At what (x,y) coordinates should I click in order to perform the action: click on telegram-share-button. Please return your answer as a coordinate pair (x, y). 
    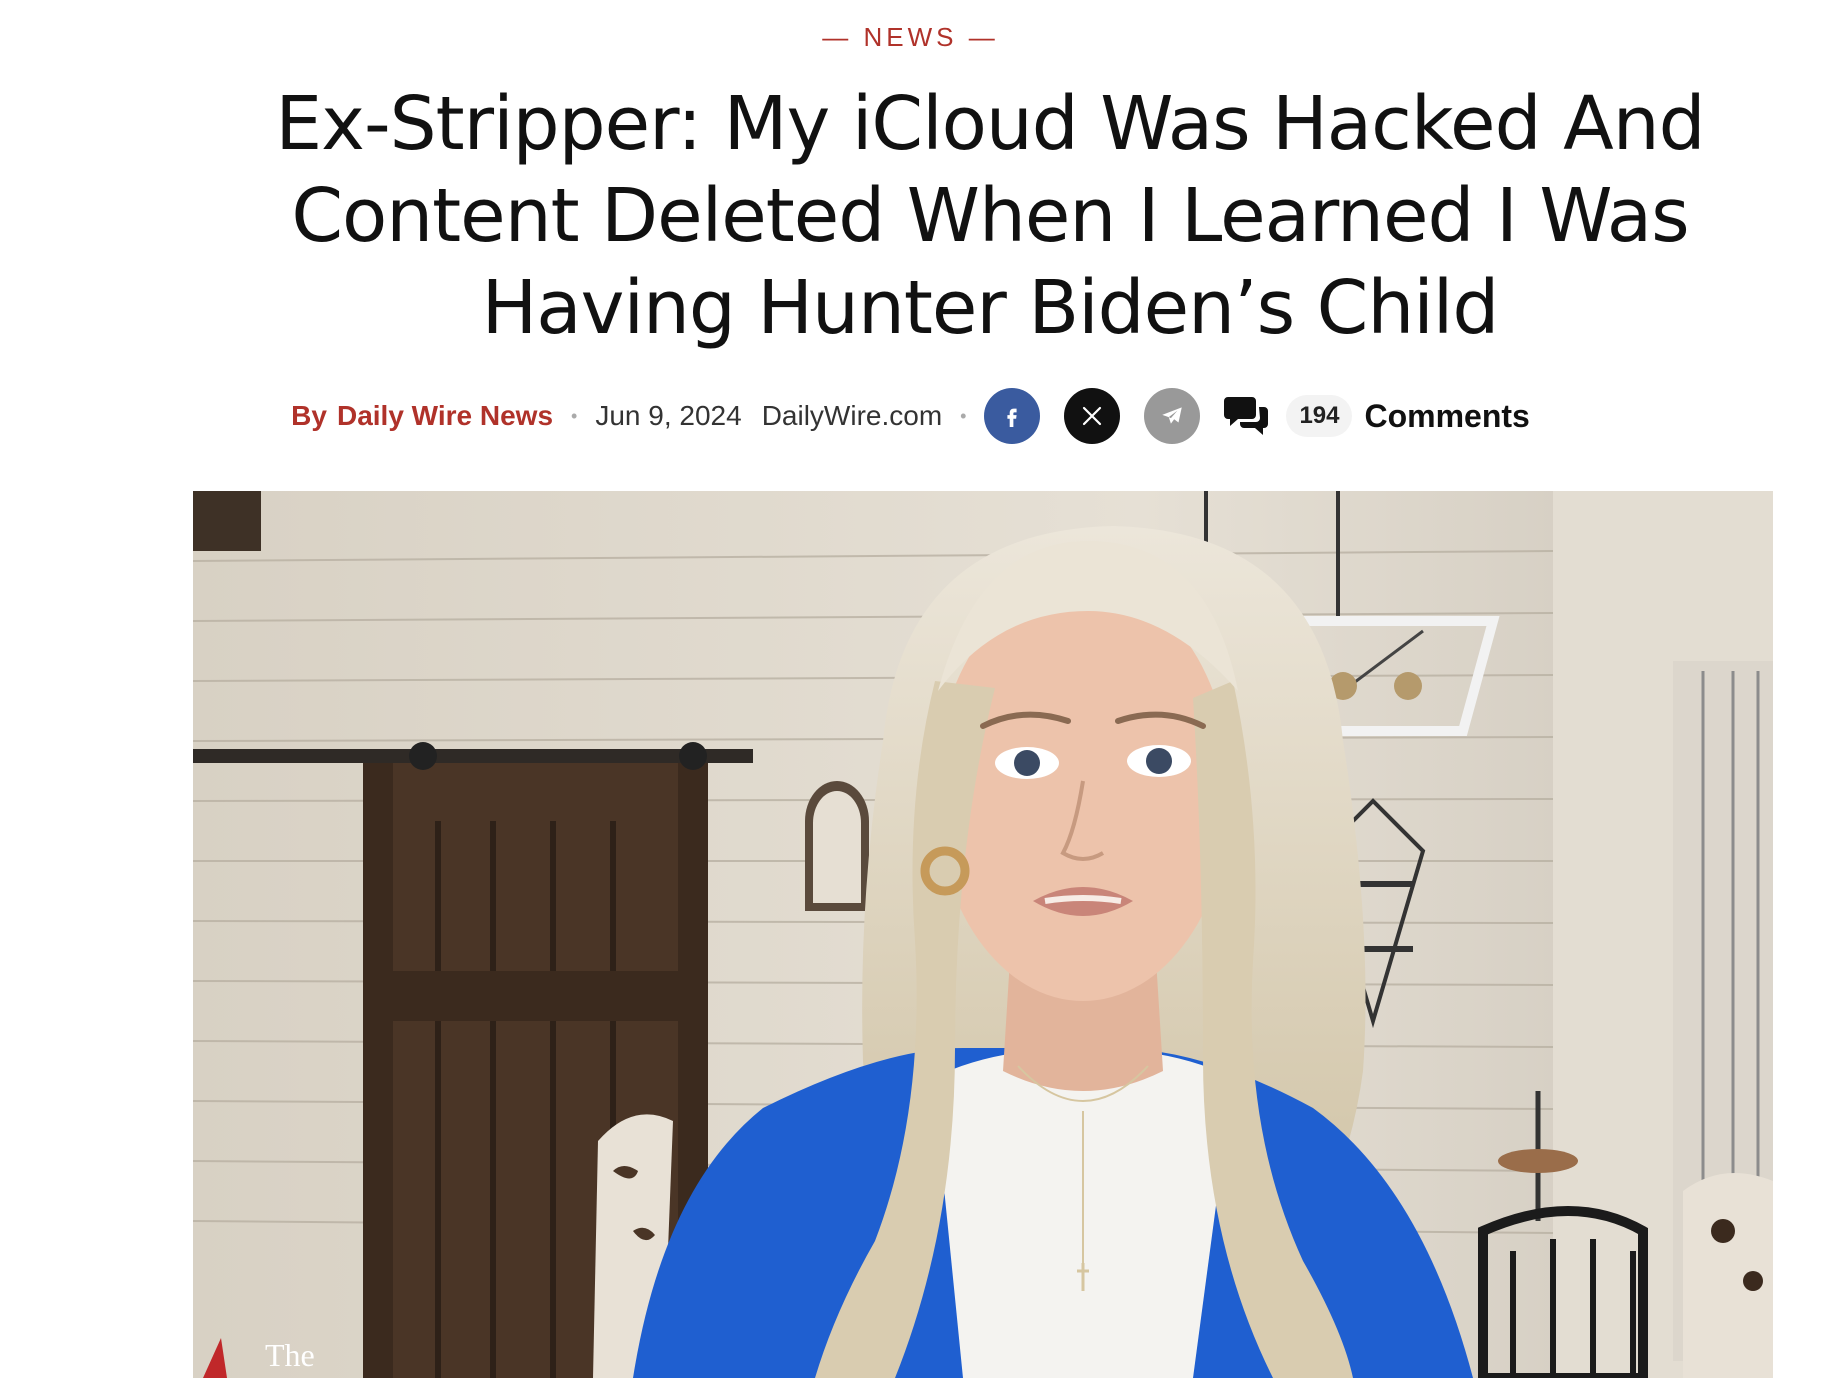
    Looking at the image, I should click on (1172, 416).